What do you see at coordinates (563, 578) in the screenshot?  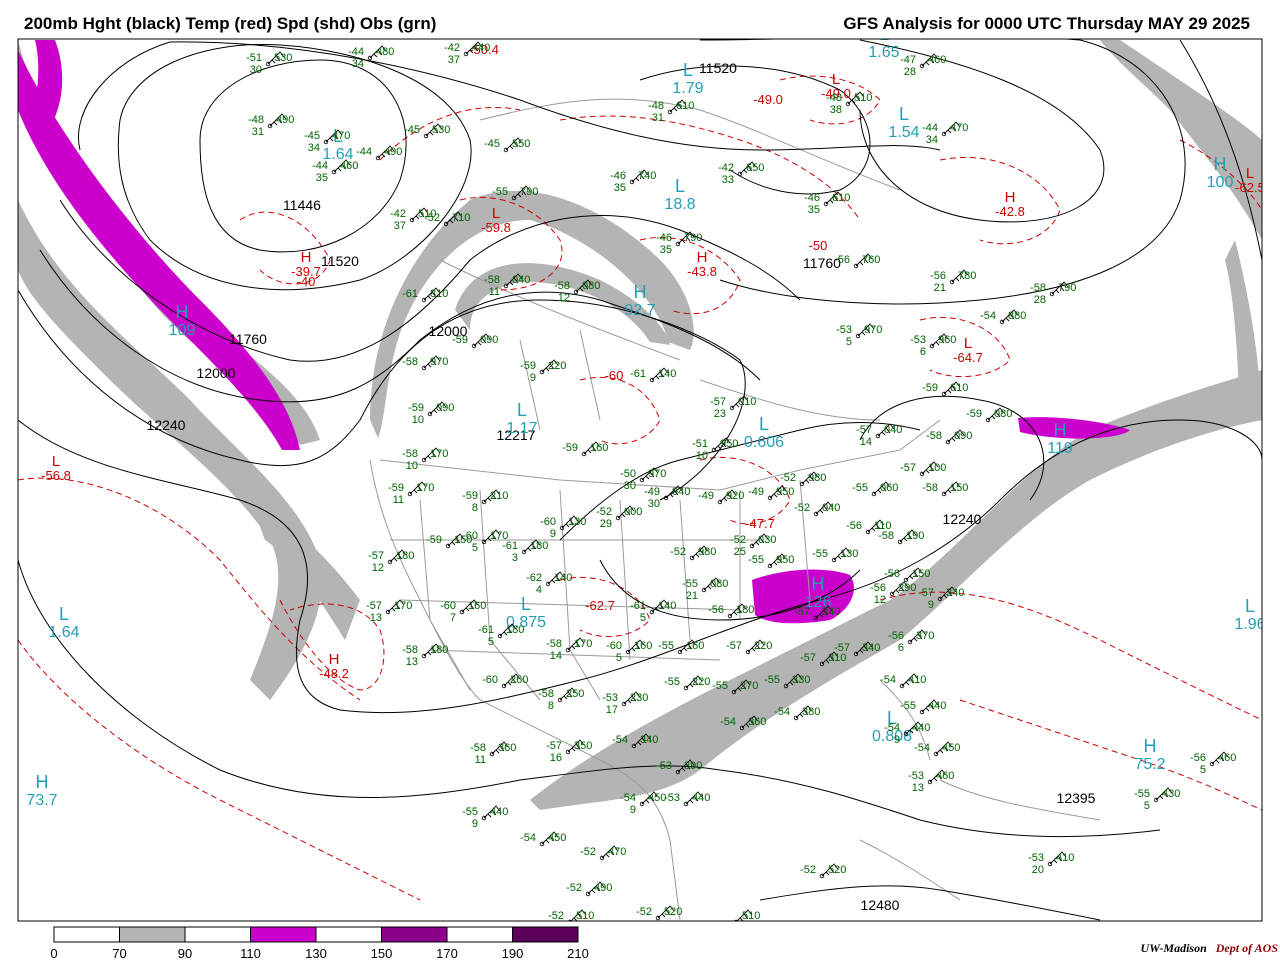 I see `obs-height: 140` at bounding box center [563, 578].